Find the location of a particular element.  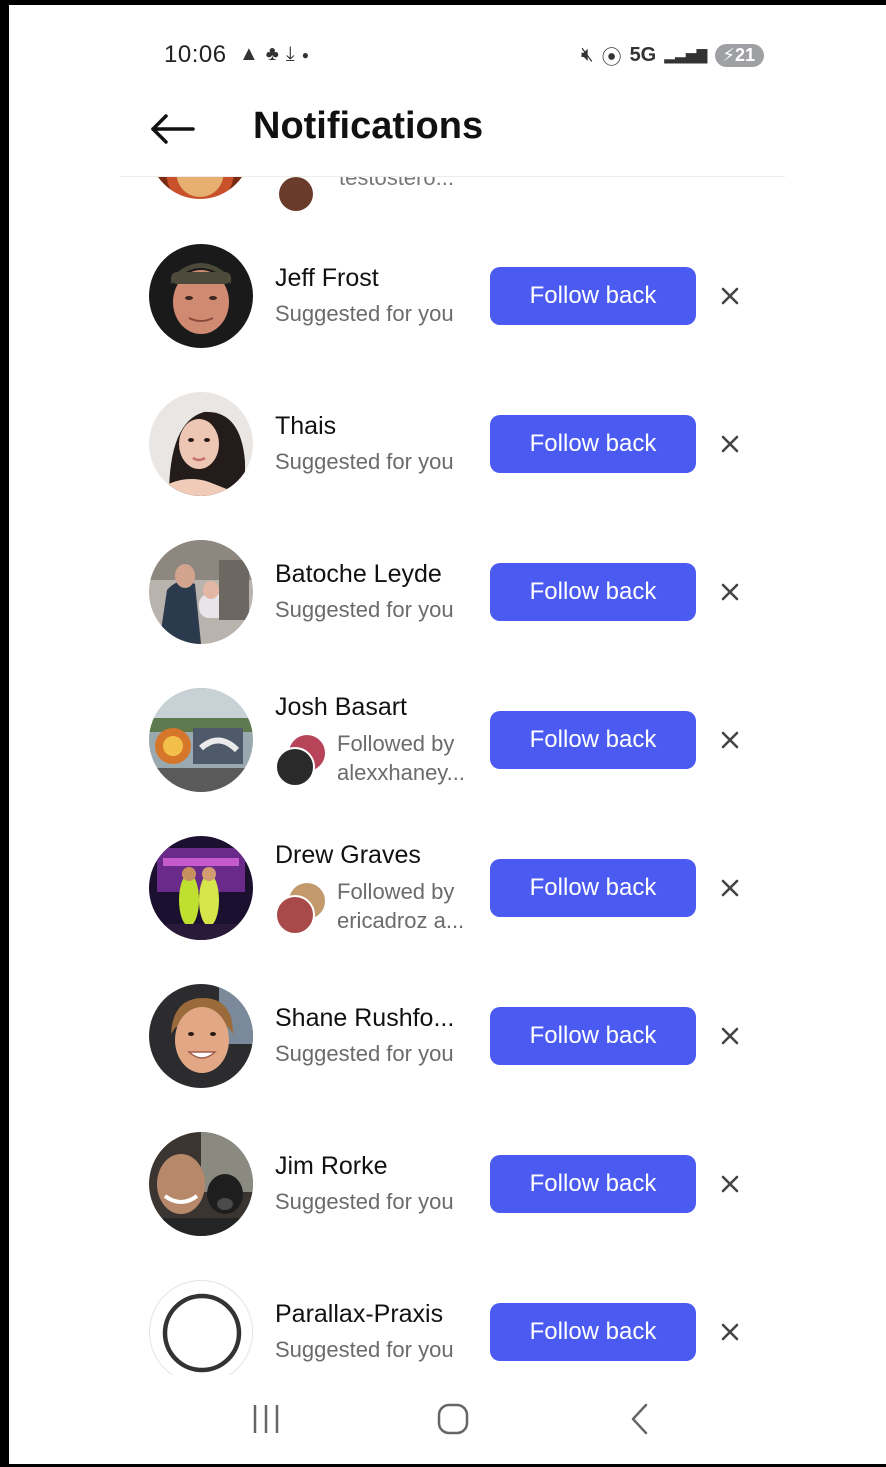

location-icon: ⦿ is located at coordinates (611, 58).